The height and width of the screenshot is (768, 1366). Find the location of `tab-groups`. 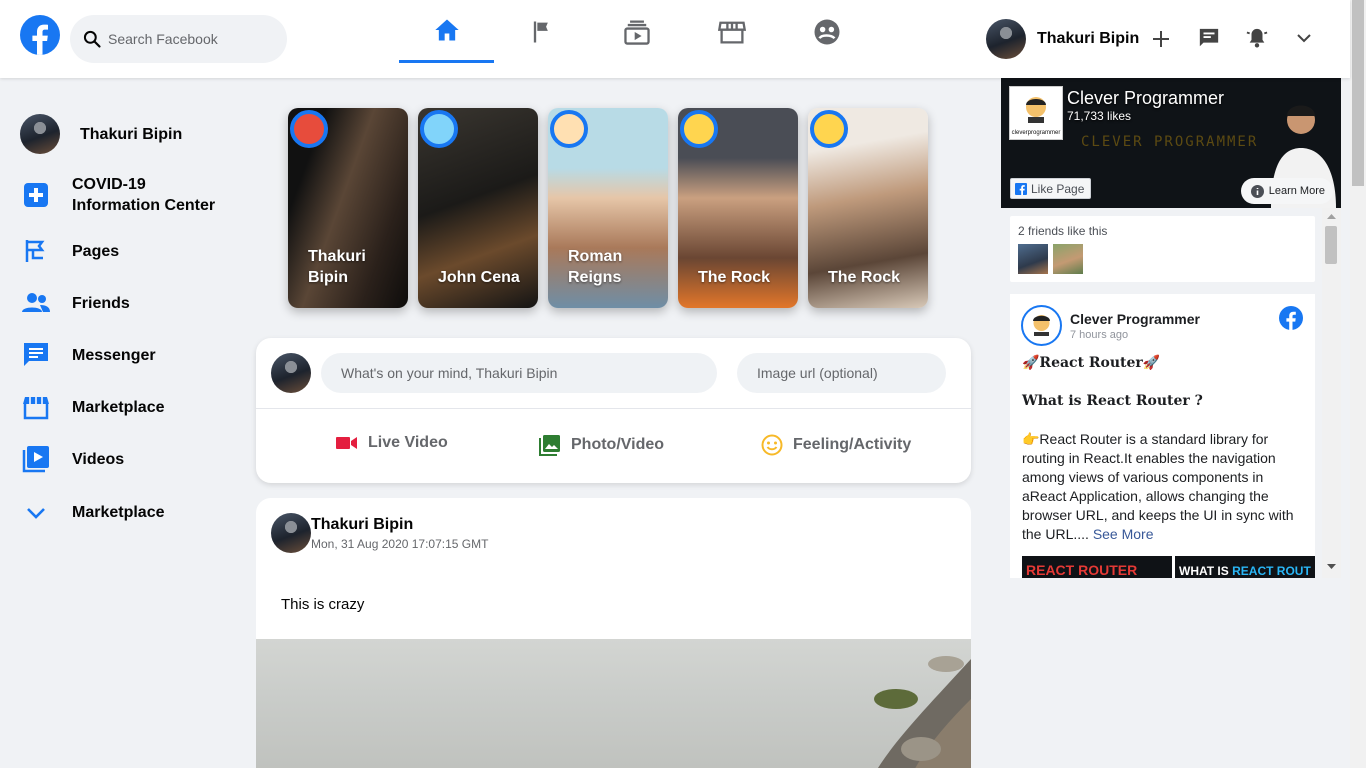

tab-groups is located at coordinates (826, 31).